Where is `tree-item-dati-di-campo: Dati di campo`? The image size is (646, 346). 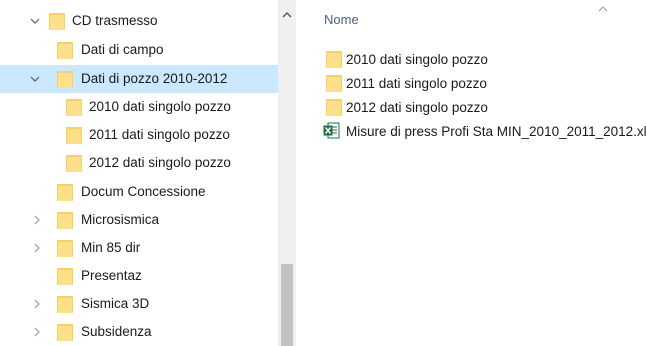 tree-item-dati-di-campo: Dati di campo is located at coordinates (139, 50).